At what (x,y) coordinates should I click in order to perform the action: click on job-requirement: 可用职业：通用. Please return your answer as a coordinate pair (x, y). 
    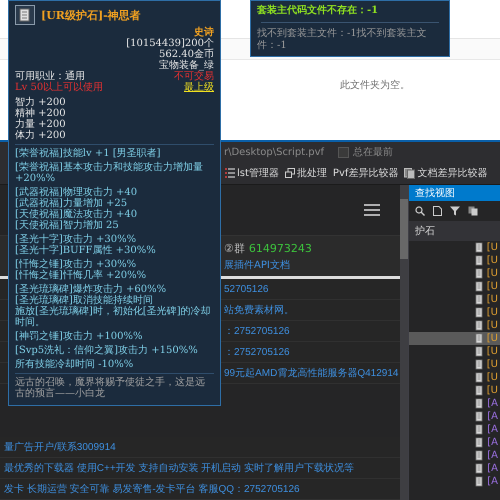
    Looking at the image, I should click on (50, 76).